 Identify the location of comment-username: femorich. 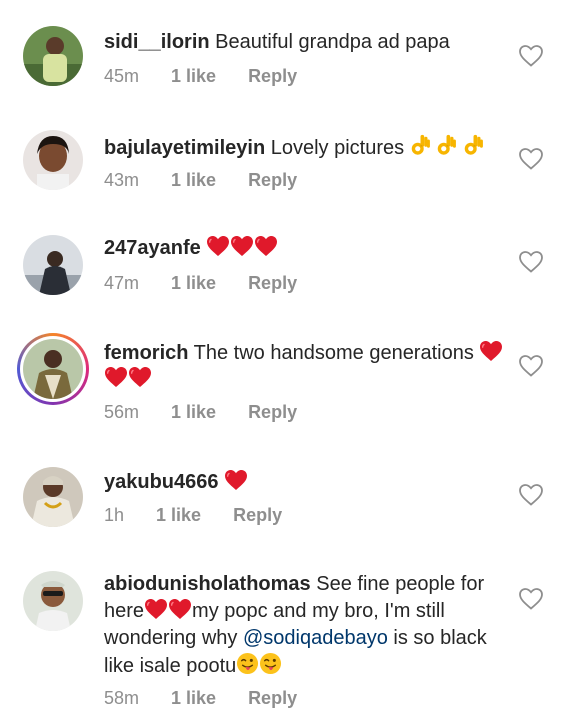
(146, 353).